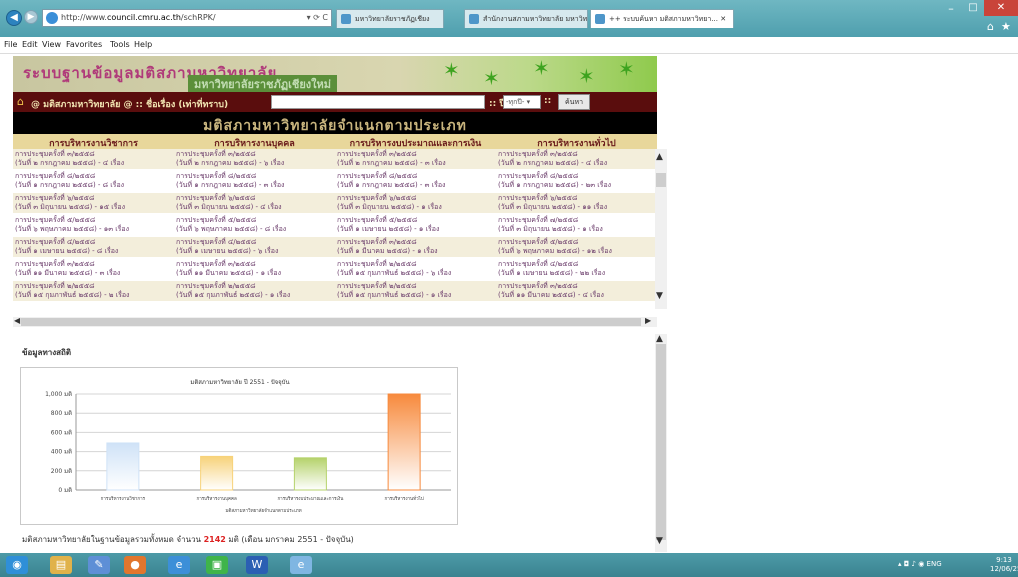 The image size is (1018, 577). I want to click on meeting-date-count: (วันที่ ๑๑ มีนาคม ๒๕๕๘) - ๓ เรื่อง, so click(93, 273).